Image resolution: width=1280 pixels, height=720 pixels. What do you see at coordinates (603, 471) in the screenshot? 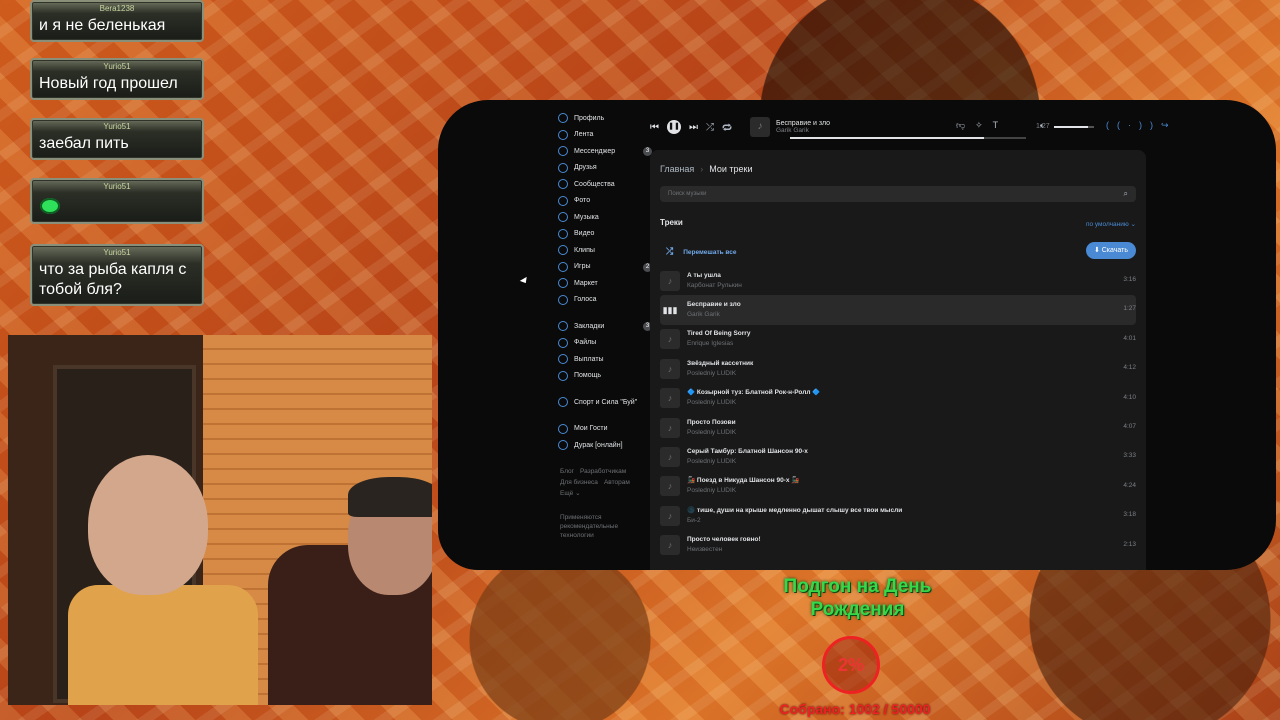
I see `footer-link-devs: Разработчикам` at bounding box center [603, 471].